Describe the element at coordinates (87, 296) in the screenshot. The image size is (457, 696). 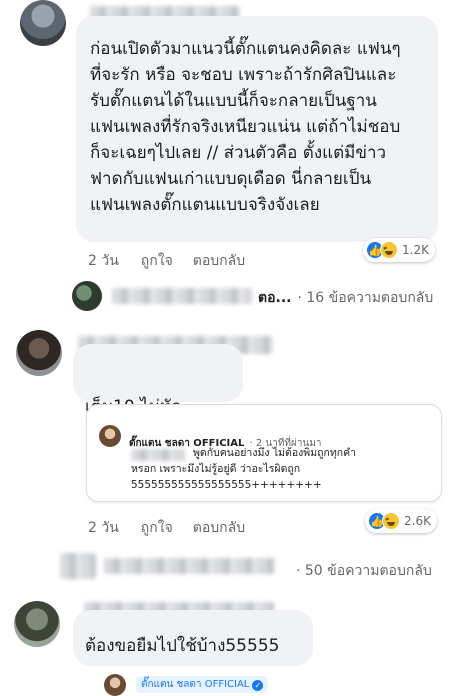
I see `reply-avatar` at that location.